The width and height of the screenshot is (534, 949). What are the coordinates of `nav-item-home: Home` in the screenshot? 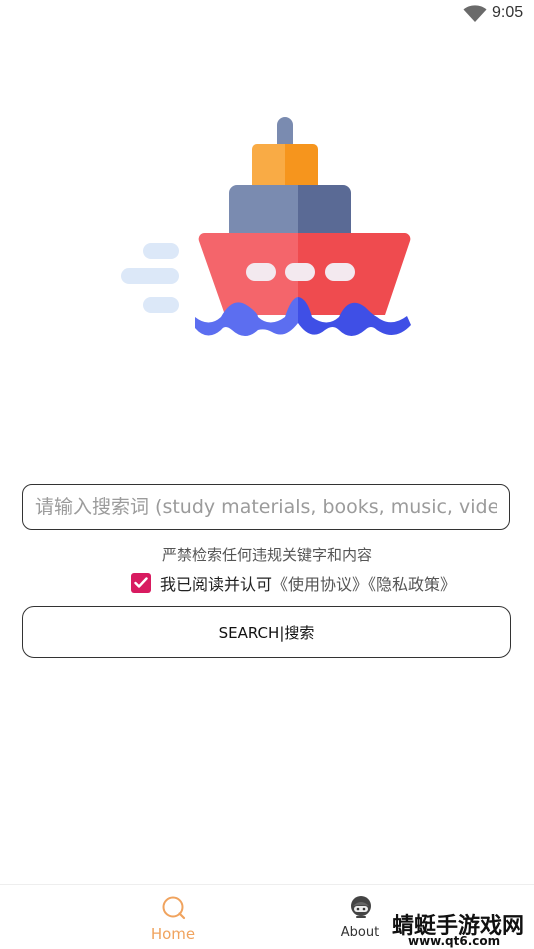 It's located at (173, 917).